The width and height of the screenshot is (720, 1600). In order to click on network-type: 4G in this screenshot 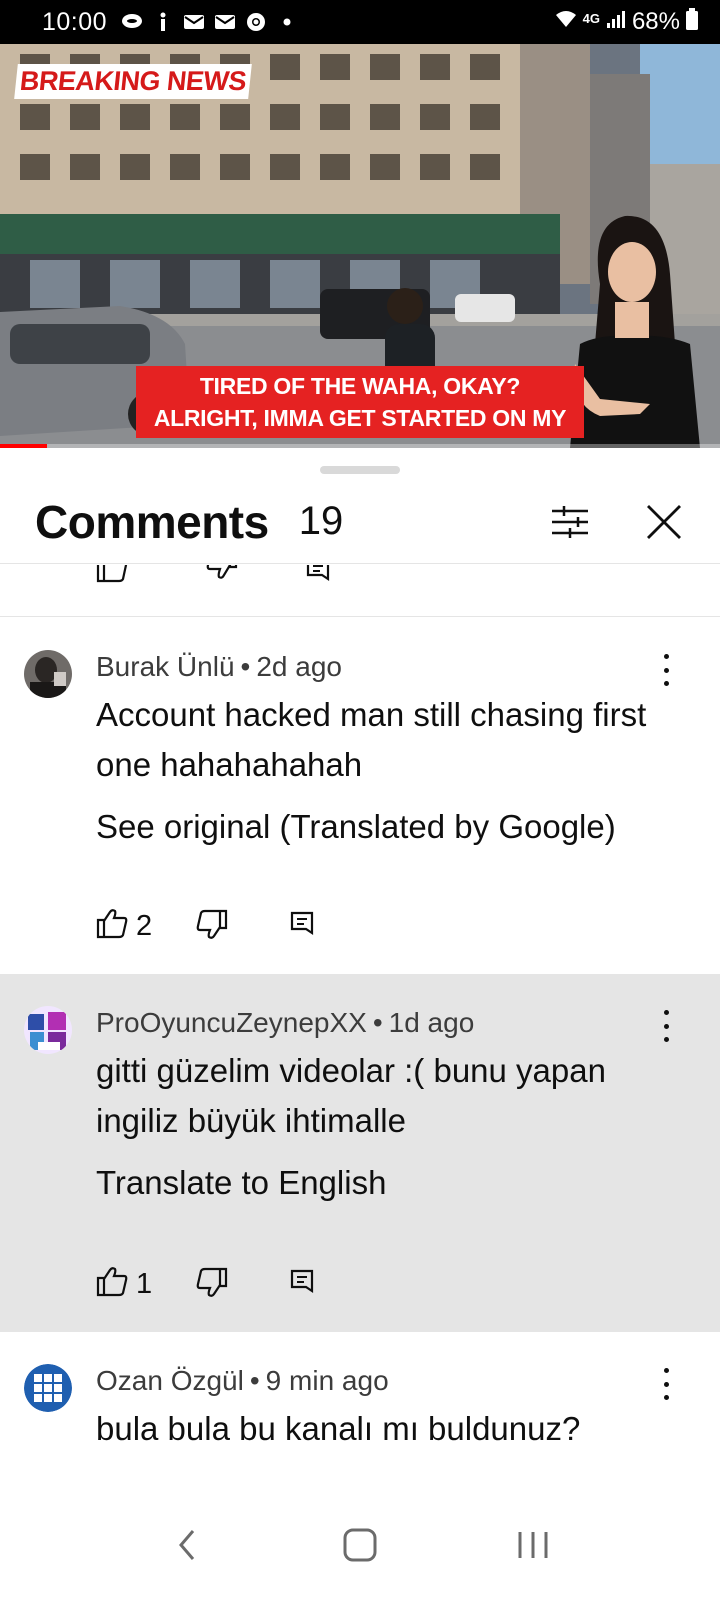, I will do `click(591, 18)`.